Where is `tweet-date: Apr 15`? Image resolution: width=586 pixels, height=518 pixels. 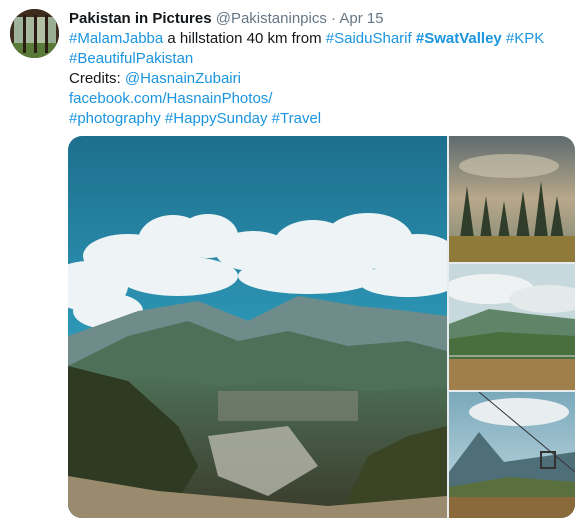 tweet-date: Apr 15 is located at coordinates (361, 18).